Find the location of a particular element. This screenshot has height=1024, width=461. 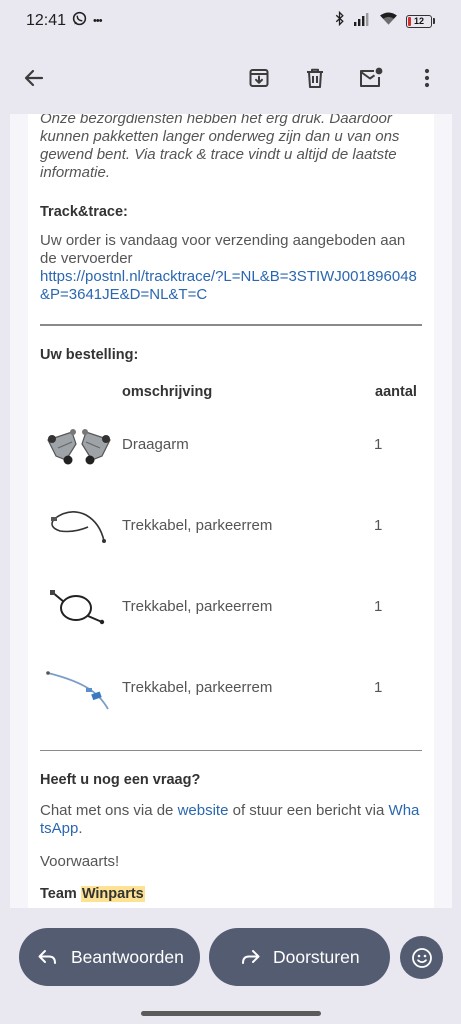

battery-icon: 12 is located at coordinates (420, 21).